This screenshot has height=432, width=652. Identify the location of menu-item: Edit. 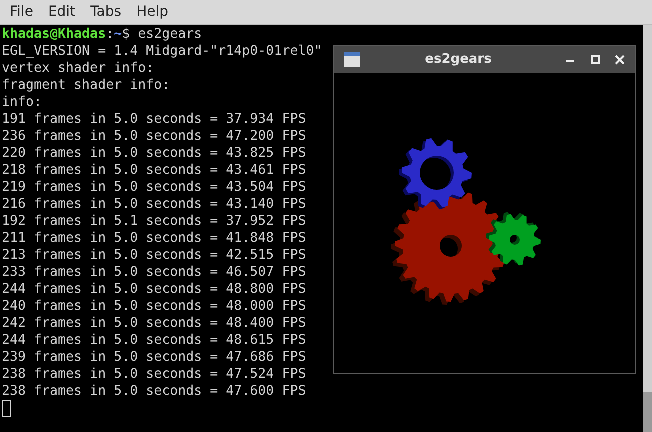
(62, 12).